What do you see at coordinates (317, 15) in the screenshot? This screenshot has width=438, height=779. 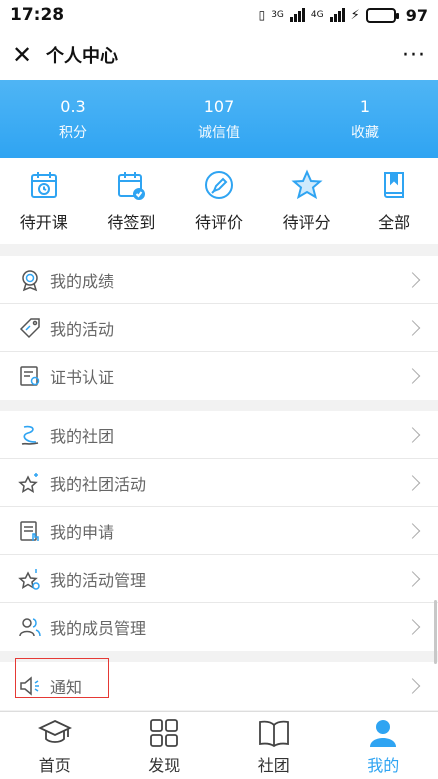 I see `net-type-2: 4G` at bounding box center [317, 15].